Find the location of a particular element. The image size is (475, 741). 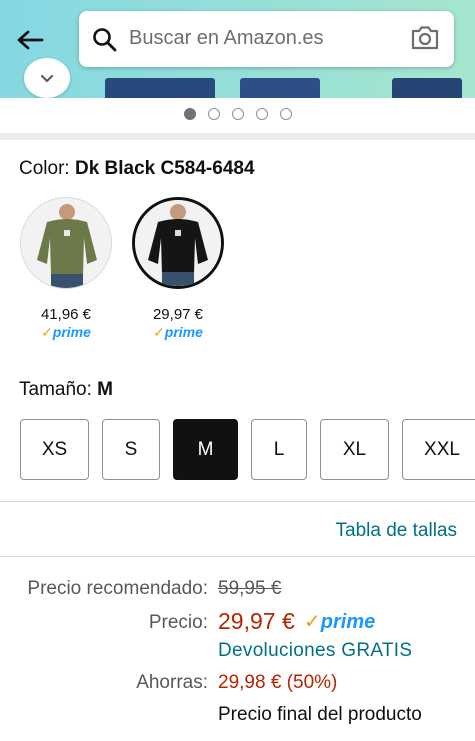

size-option-xl: XL is located at coordinates (354, 449).